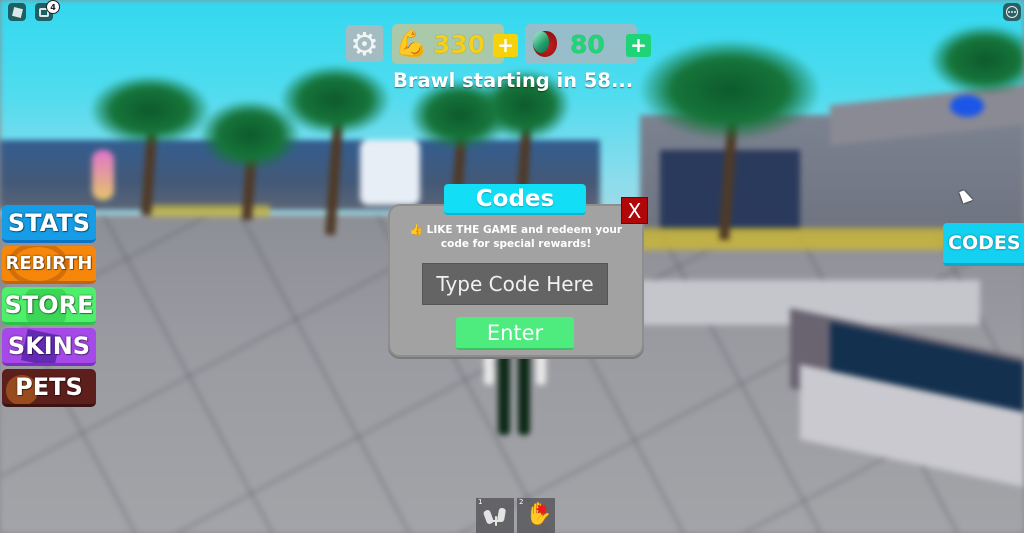 Image resolution: width=1024 pixels, height=533 pixels. I want to click on store-label: STORE, so click(49, 304).